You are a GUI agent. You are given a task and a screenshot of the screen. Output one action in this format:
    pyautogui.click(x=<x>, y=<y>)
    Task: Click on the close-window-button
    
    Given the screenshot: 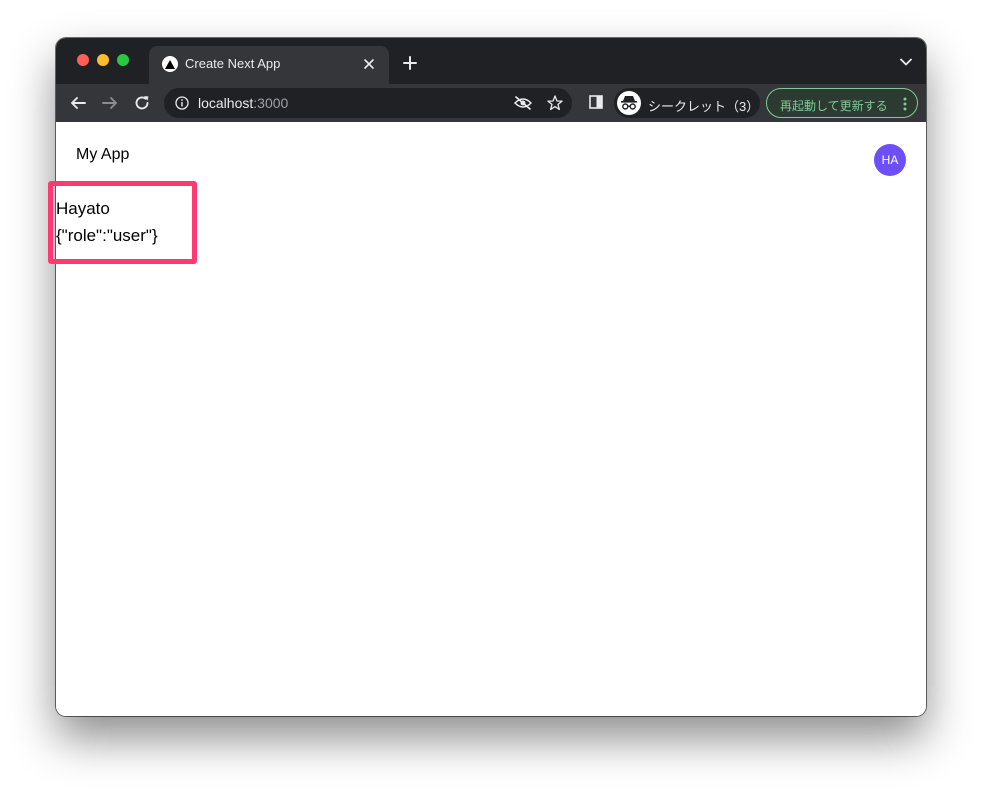 What is the action you would take?
    pyautogui.click(x=83, y=60)
    